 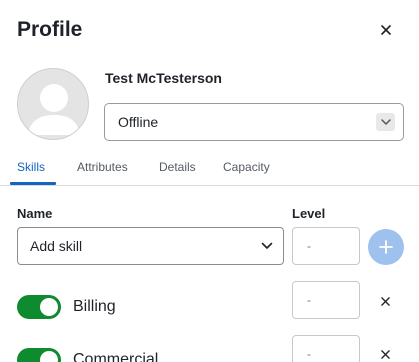 I want to click on skill-level-input-billing, so click(x=326, y=300).